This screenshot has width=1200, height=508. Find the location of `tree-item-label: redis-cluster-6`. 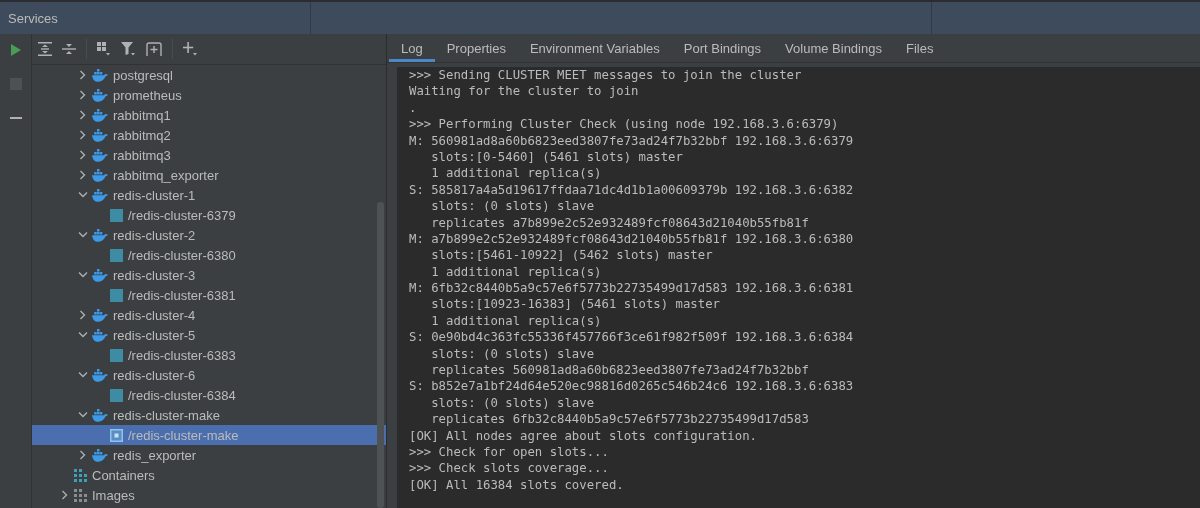

tree-item-label: redis-cluster-6 is located at coordinates (154, 375).